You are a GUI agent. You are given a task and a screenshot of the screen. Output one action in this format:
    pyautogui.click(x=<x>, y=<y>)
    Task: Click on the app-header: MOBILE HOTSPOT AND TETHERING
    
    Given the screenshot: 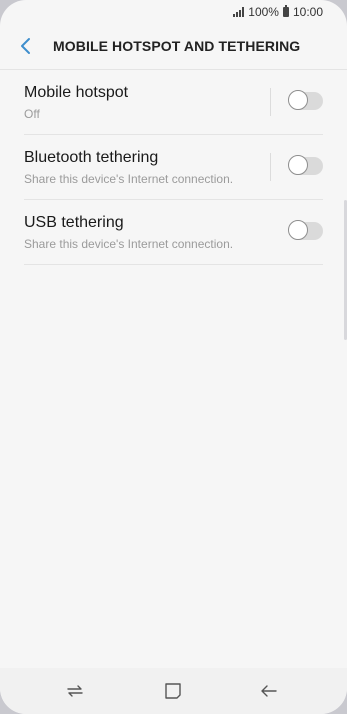 What is the action you would take?
    pyautogui.click(x=173, y=47)
    